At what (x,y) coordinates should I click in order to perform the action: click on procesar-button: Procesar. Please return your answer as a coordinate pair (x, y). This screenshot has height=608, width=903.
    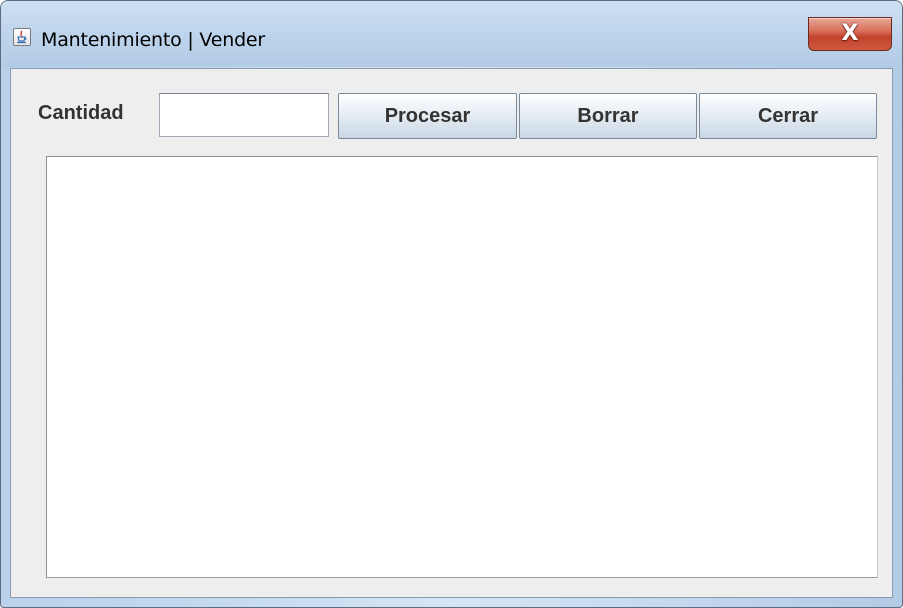
    Looking at the image, I should click on (427, 116).